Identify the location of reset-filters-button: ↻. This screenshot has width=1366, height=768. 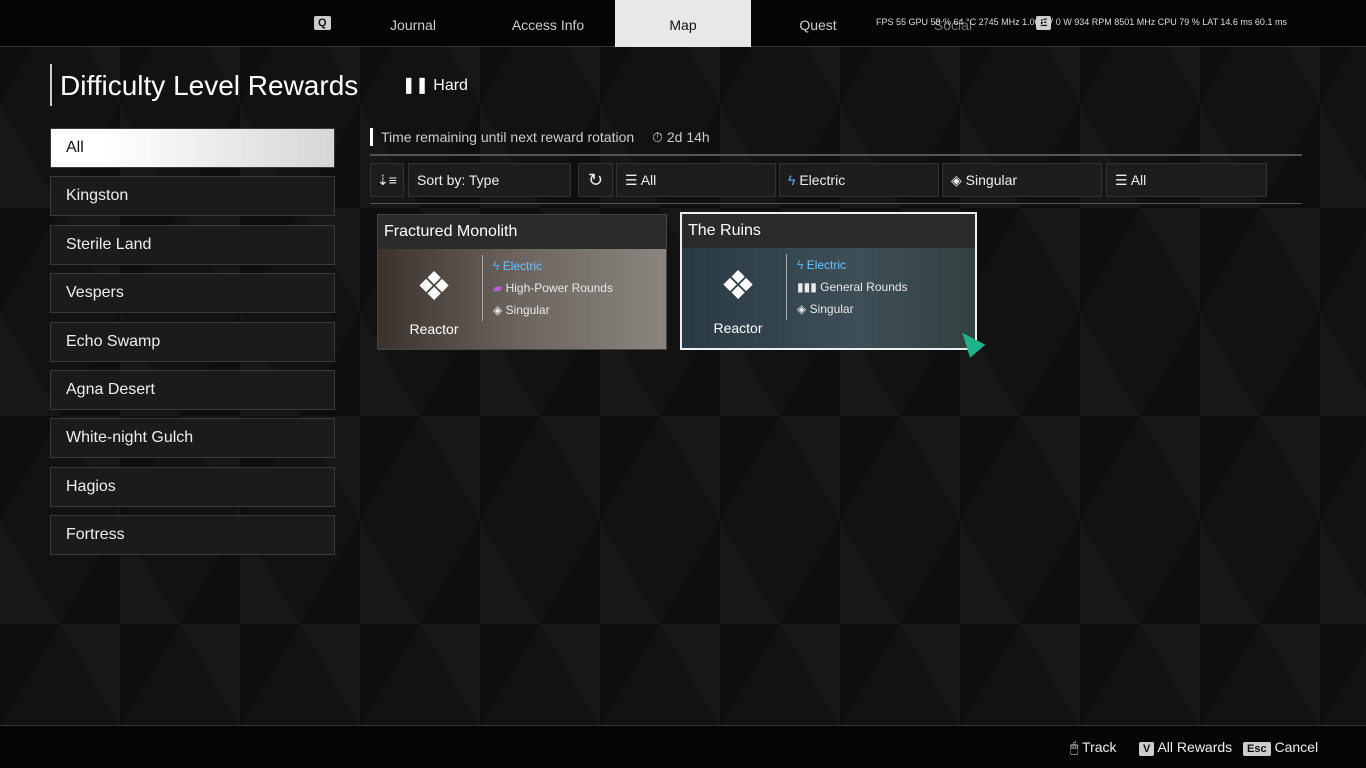
(595, 180).